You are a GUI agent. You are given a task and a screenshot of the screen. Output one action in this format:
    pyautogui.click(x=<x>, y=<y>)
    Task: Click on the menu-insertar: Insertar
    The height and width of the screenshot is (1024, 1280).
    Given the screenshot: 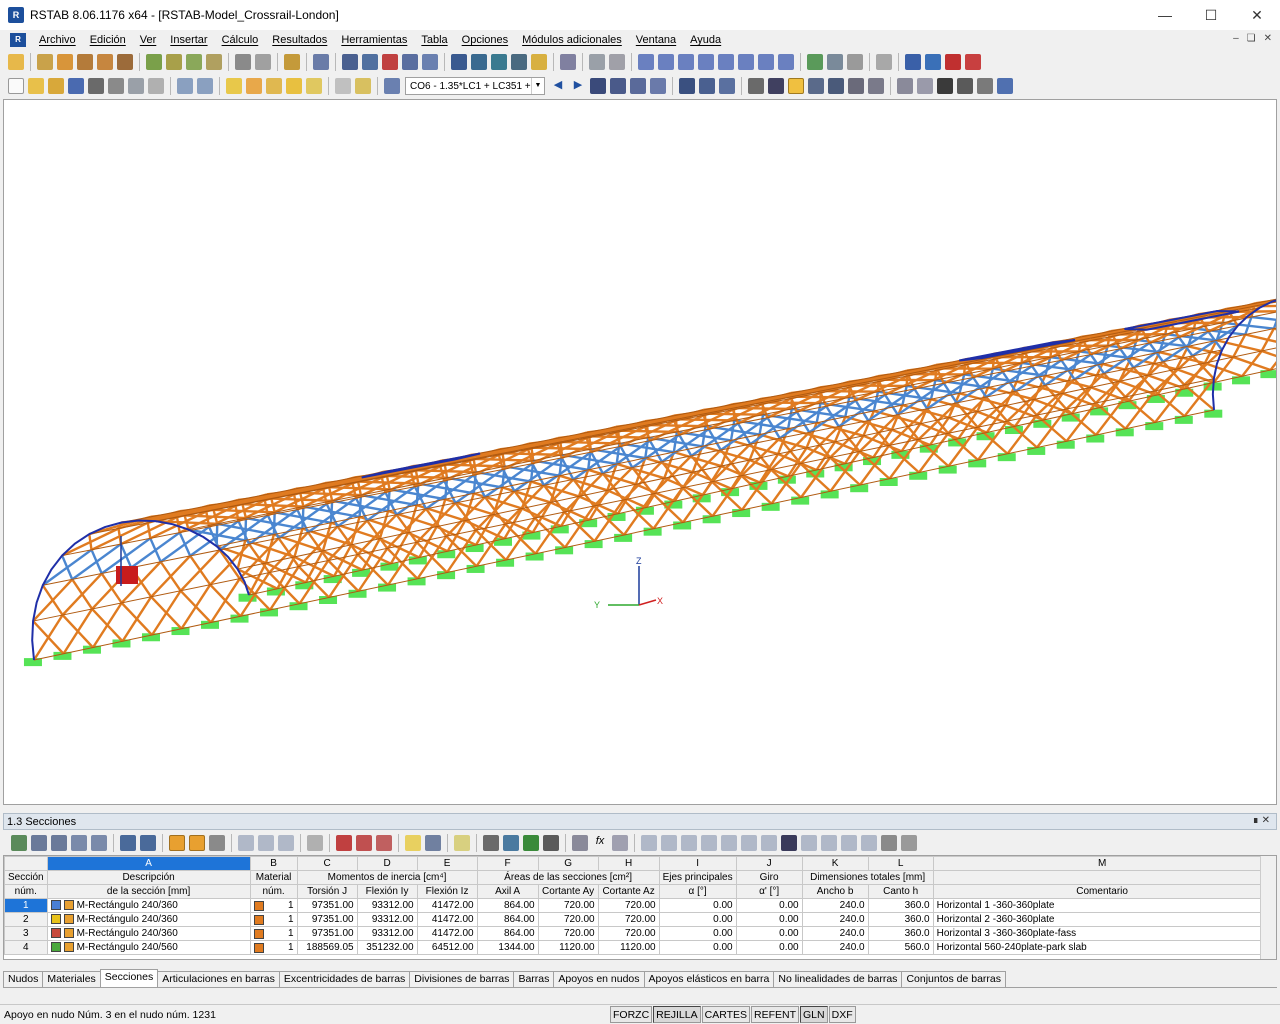 What is the action you would take?
    pyautogui.click(x=188, y=40)
    